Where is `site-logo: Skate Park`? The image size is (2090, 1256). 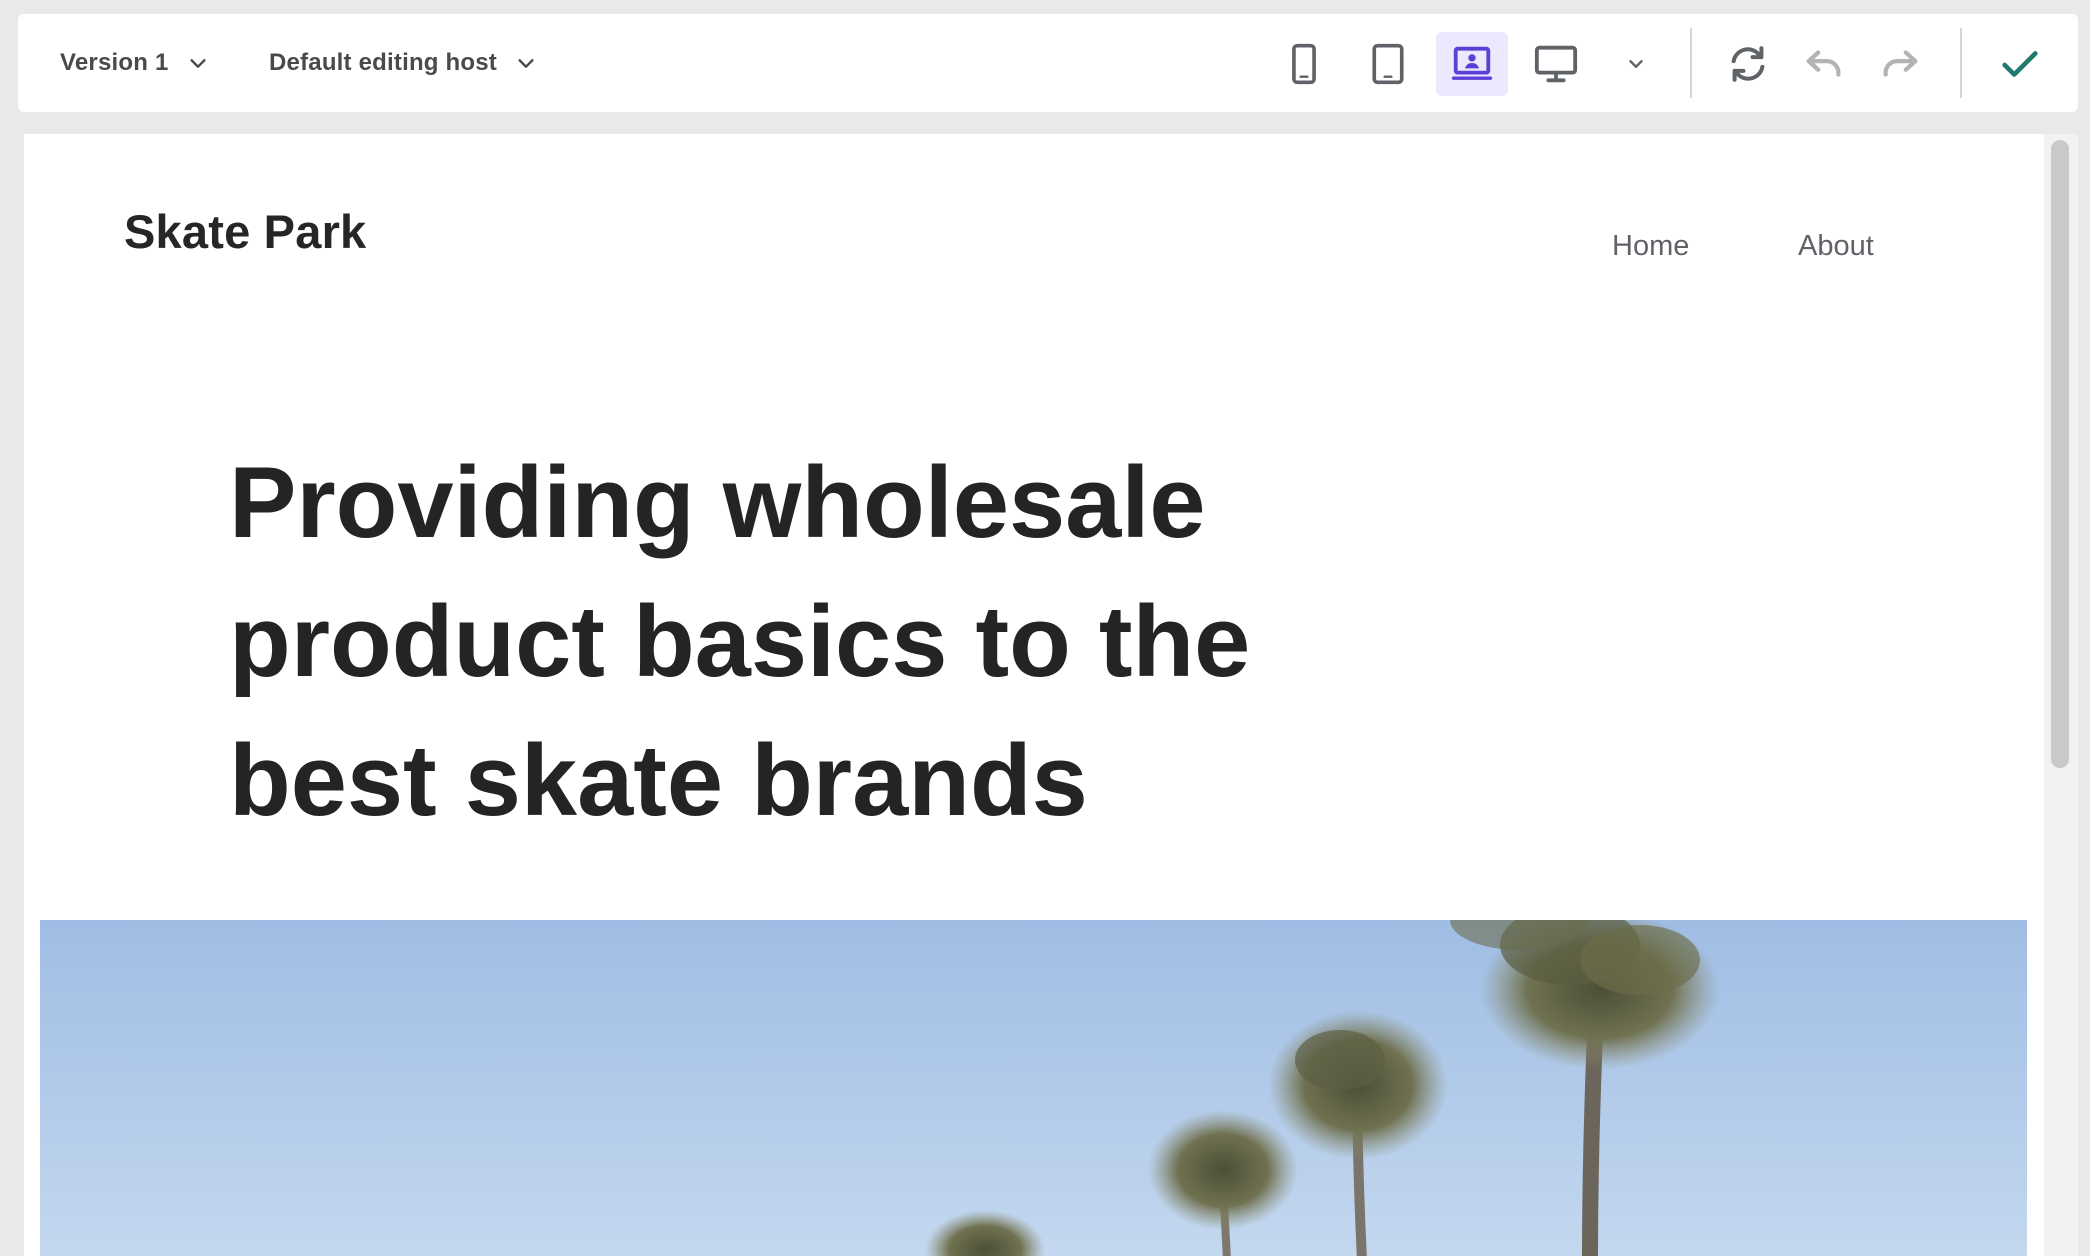 site-logo: Skate Park is located at coordinates (245, 231).